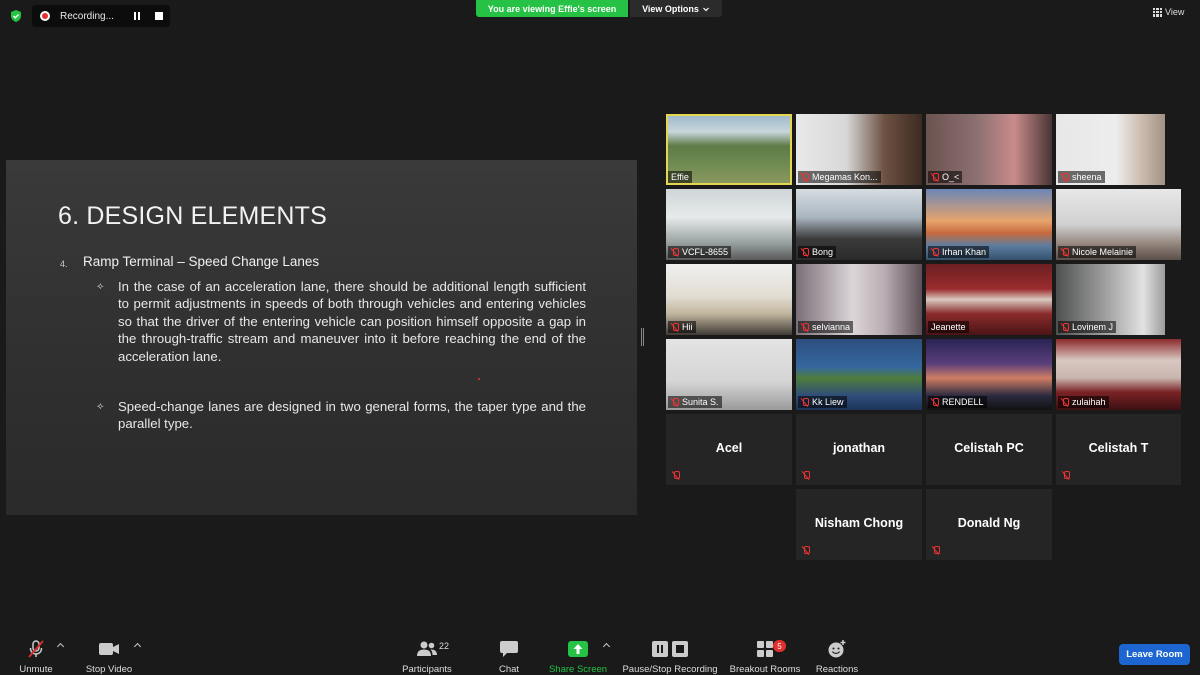 The height and width of the screenshot is (675, 1200). What do you see at coordinates (957, 402) in the screenshot?
I see `participant-name-tag: RENDELL` at bounding box center [957, 402].